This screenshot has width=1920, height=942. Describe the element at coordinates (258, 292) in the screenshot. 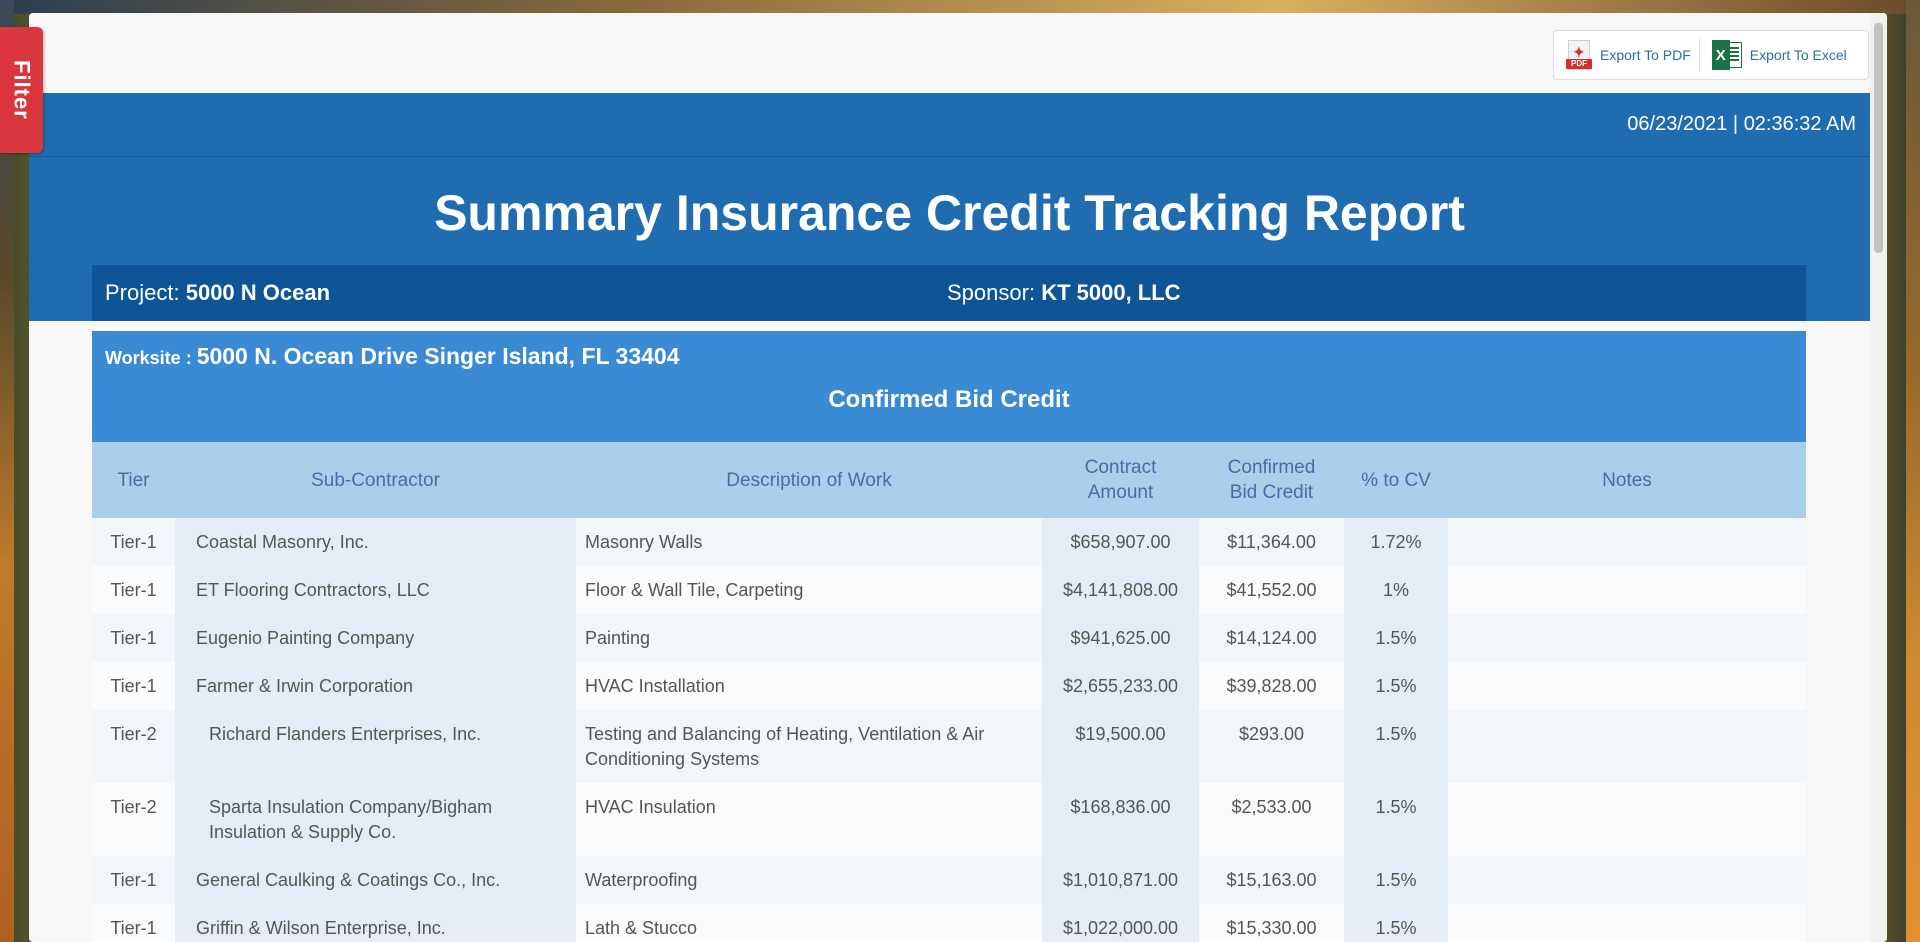

I see `project-value: 5000 N Ocean` at that location.